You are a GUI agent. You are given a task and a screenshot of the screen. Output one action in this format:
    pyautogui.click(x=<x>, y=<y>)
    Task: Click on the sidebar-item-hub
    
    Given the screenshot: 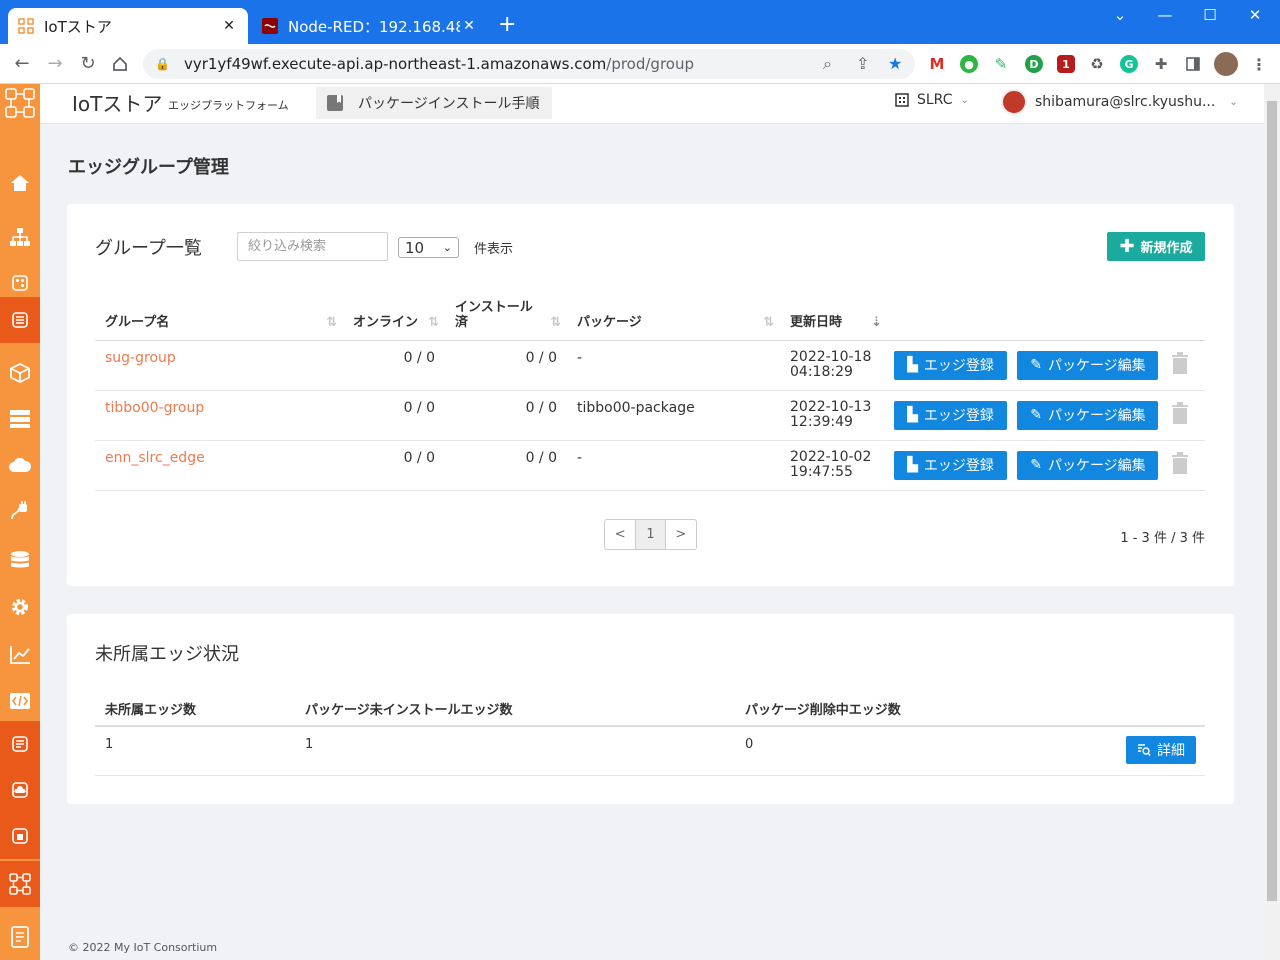 What is the action you would take?
    pyautogui.click(x=20, y=884)
    